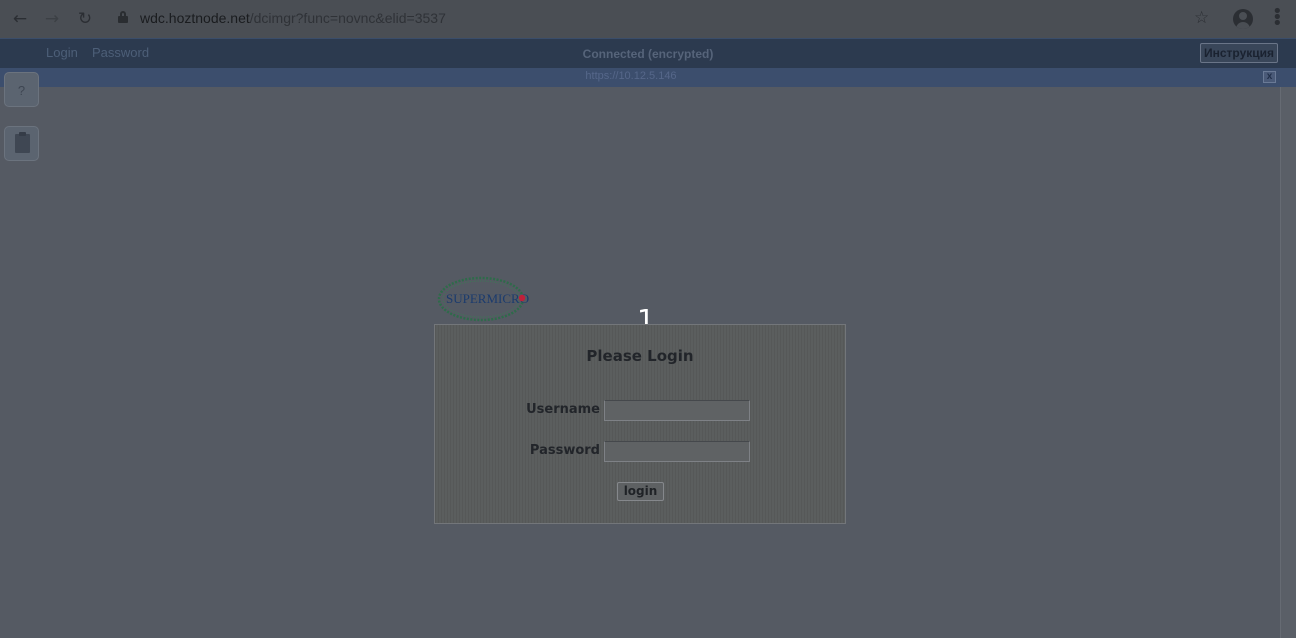 The width and height of the screenshot is (1296, 638). I want to click on login-button: login, so click(640, 491).